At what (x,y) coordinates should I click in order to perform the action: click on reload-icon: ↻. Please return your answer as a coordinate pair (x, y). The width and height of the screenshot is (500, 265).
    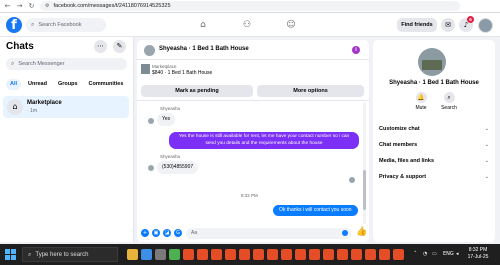
    Looking at the image, I should click on (31, 6).